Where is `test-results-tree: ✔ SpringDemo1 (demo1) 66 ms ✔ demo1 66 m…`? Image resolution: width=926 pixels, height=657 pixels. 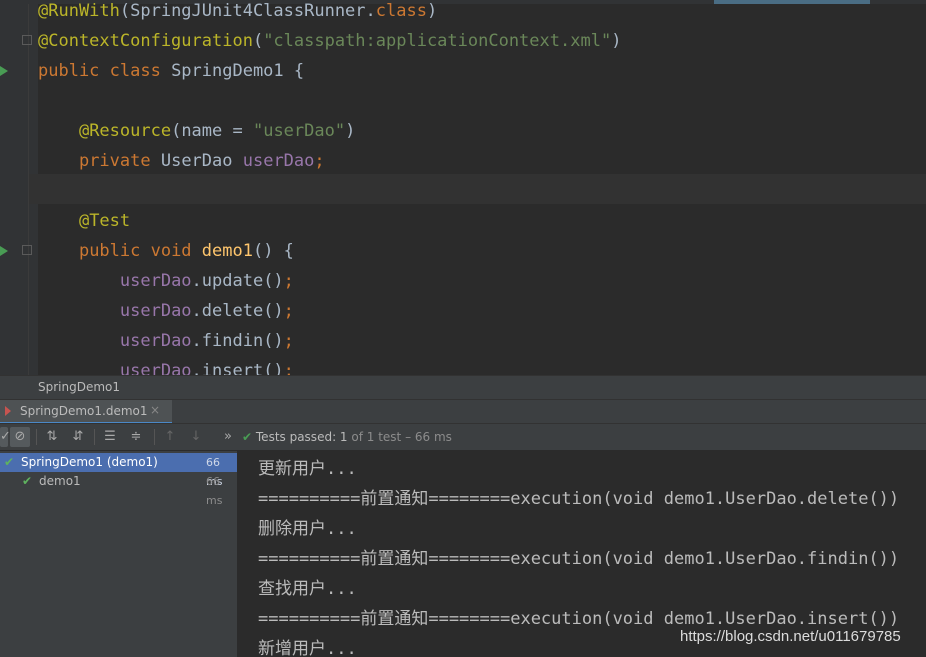 test-results-tree: ✔ SpringDemo1 (demo1) 66 ms ✔ demo1 66 m… is located at coordinates (119, 554).